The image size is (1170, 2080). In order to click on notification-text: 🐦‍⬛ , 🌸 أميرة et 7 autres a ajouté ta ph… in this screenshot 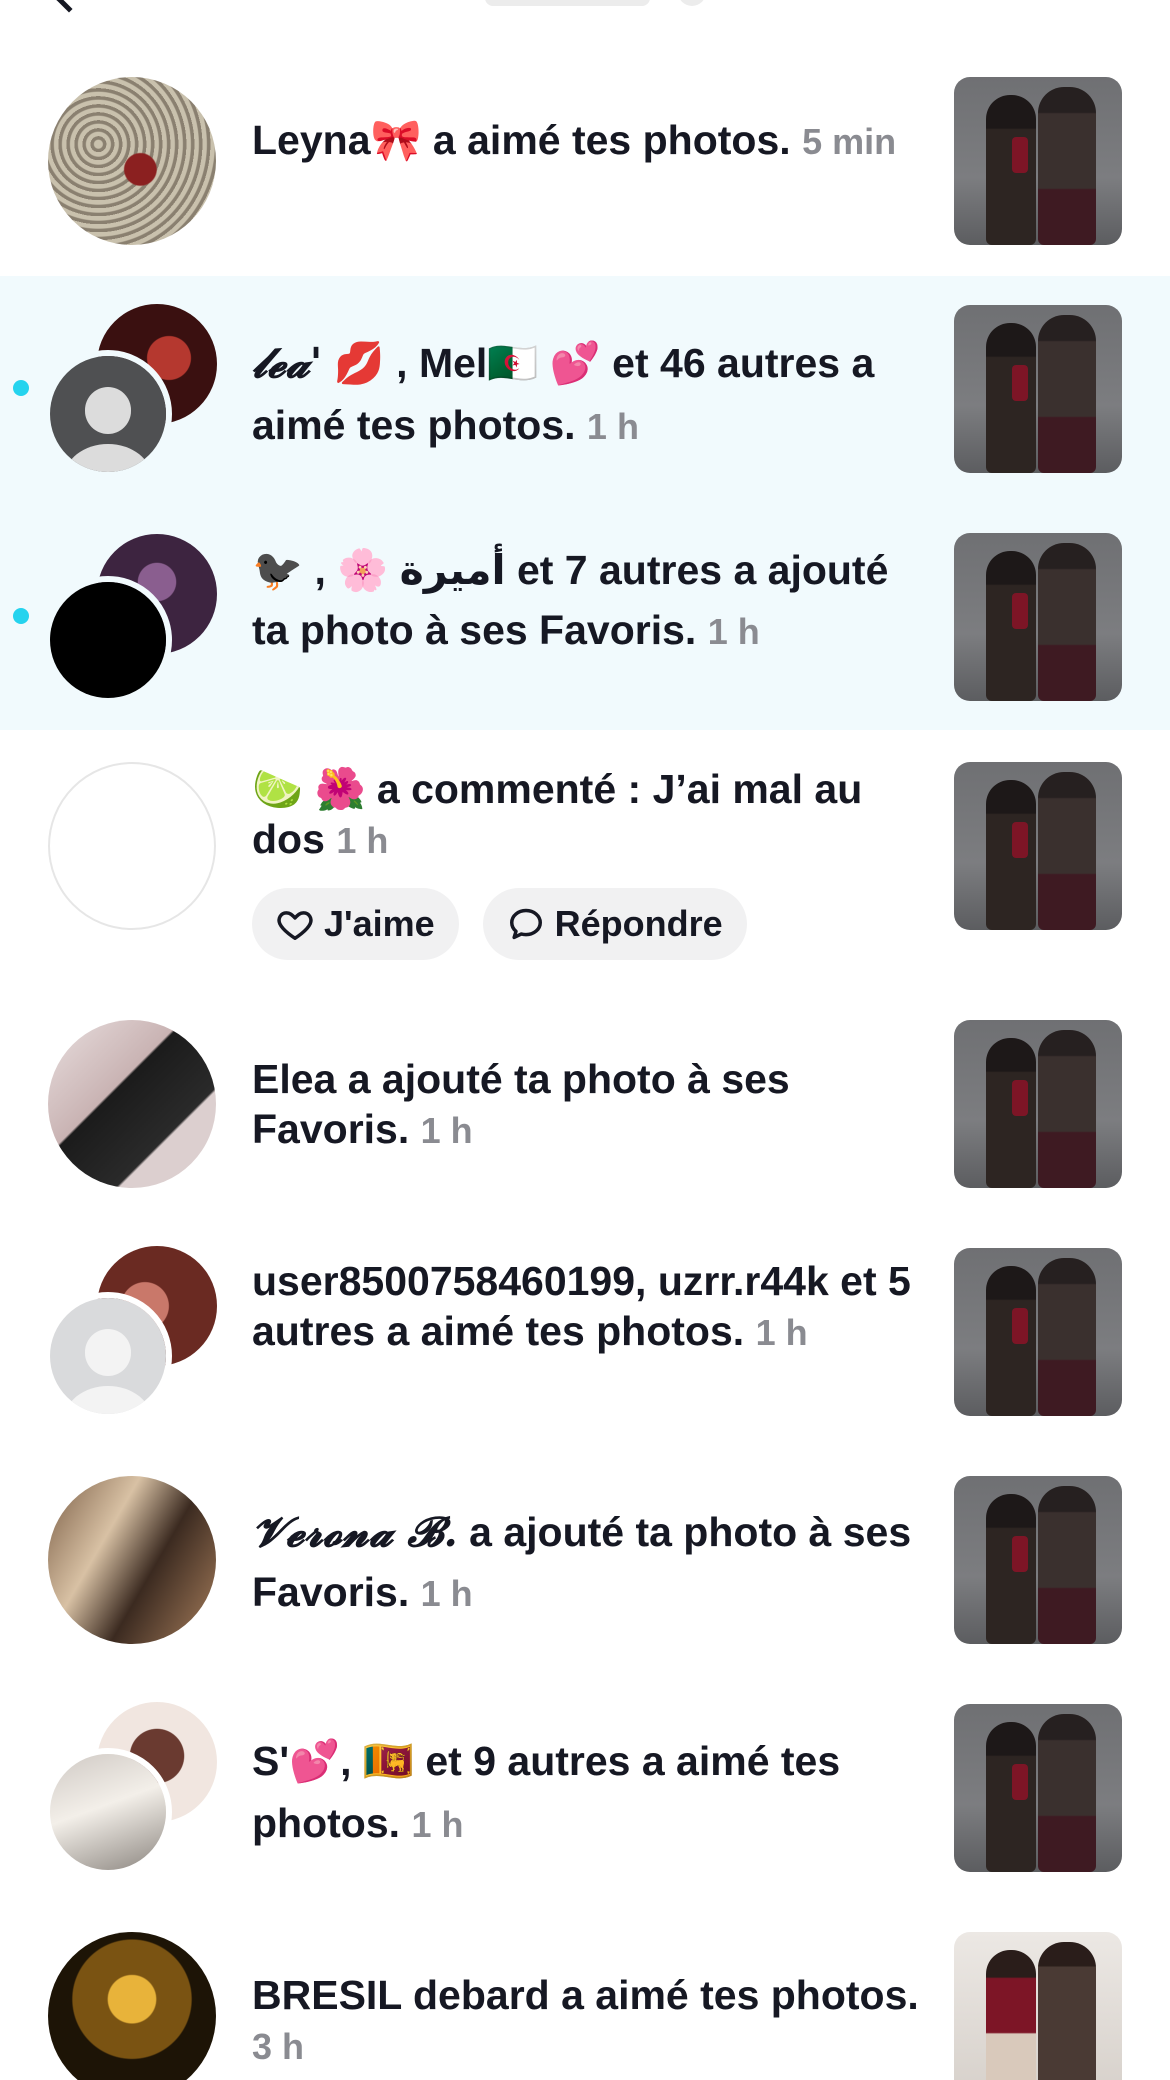, I will do `click(587, 601)`.